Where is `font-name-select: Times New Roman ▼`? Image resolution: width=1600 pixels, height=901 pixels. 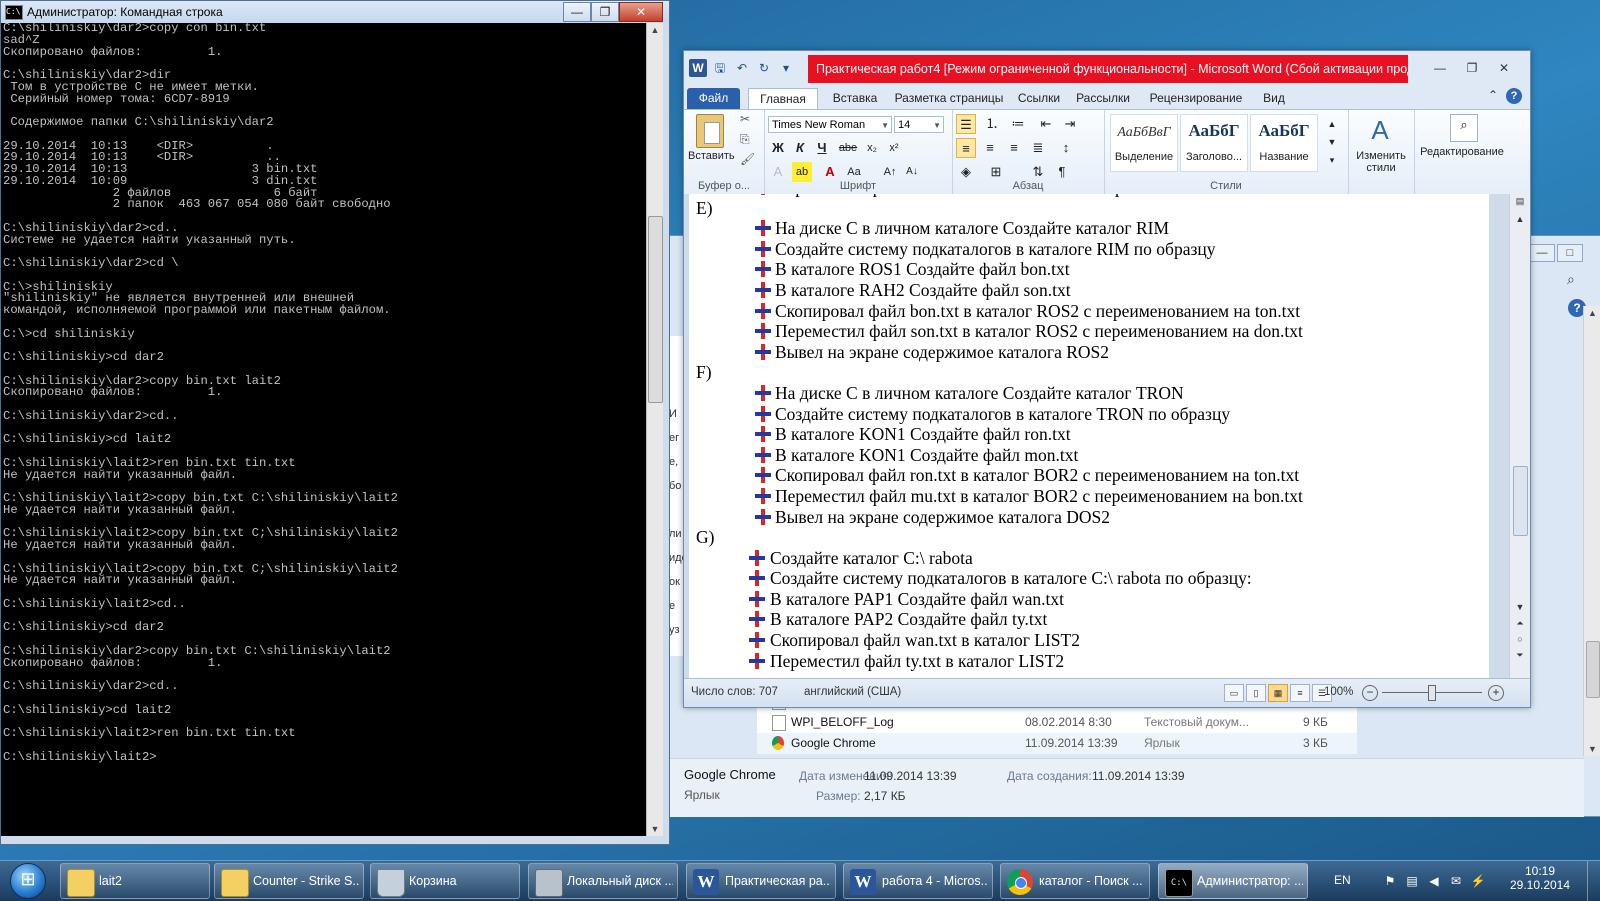 font-name-select: Times New Roman ▼ is located at coordinates (830, 124).